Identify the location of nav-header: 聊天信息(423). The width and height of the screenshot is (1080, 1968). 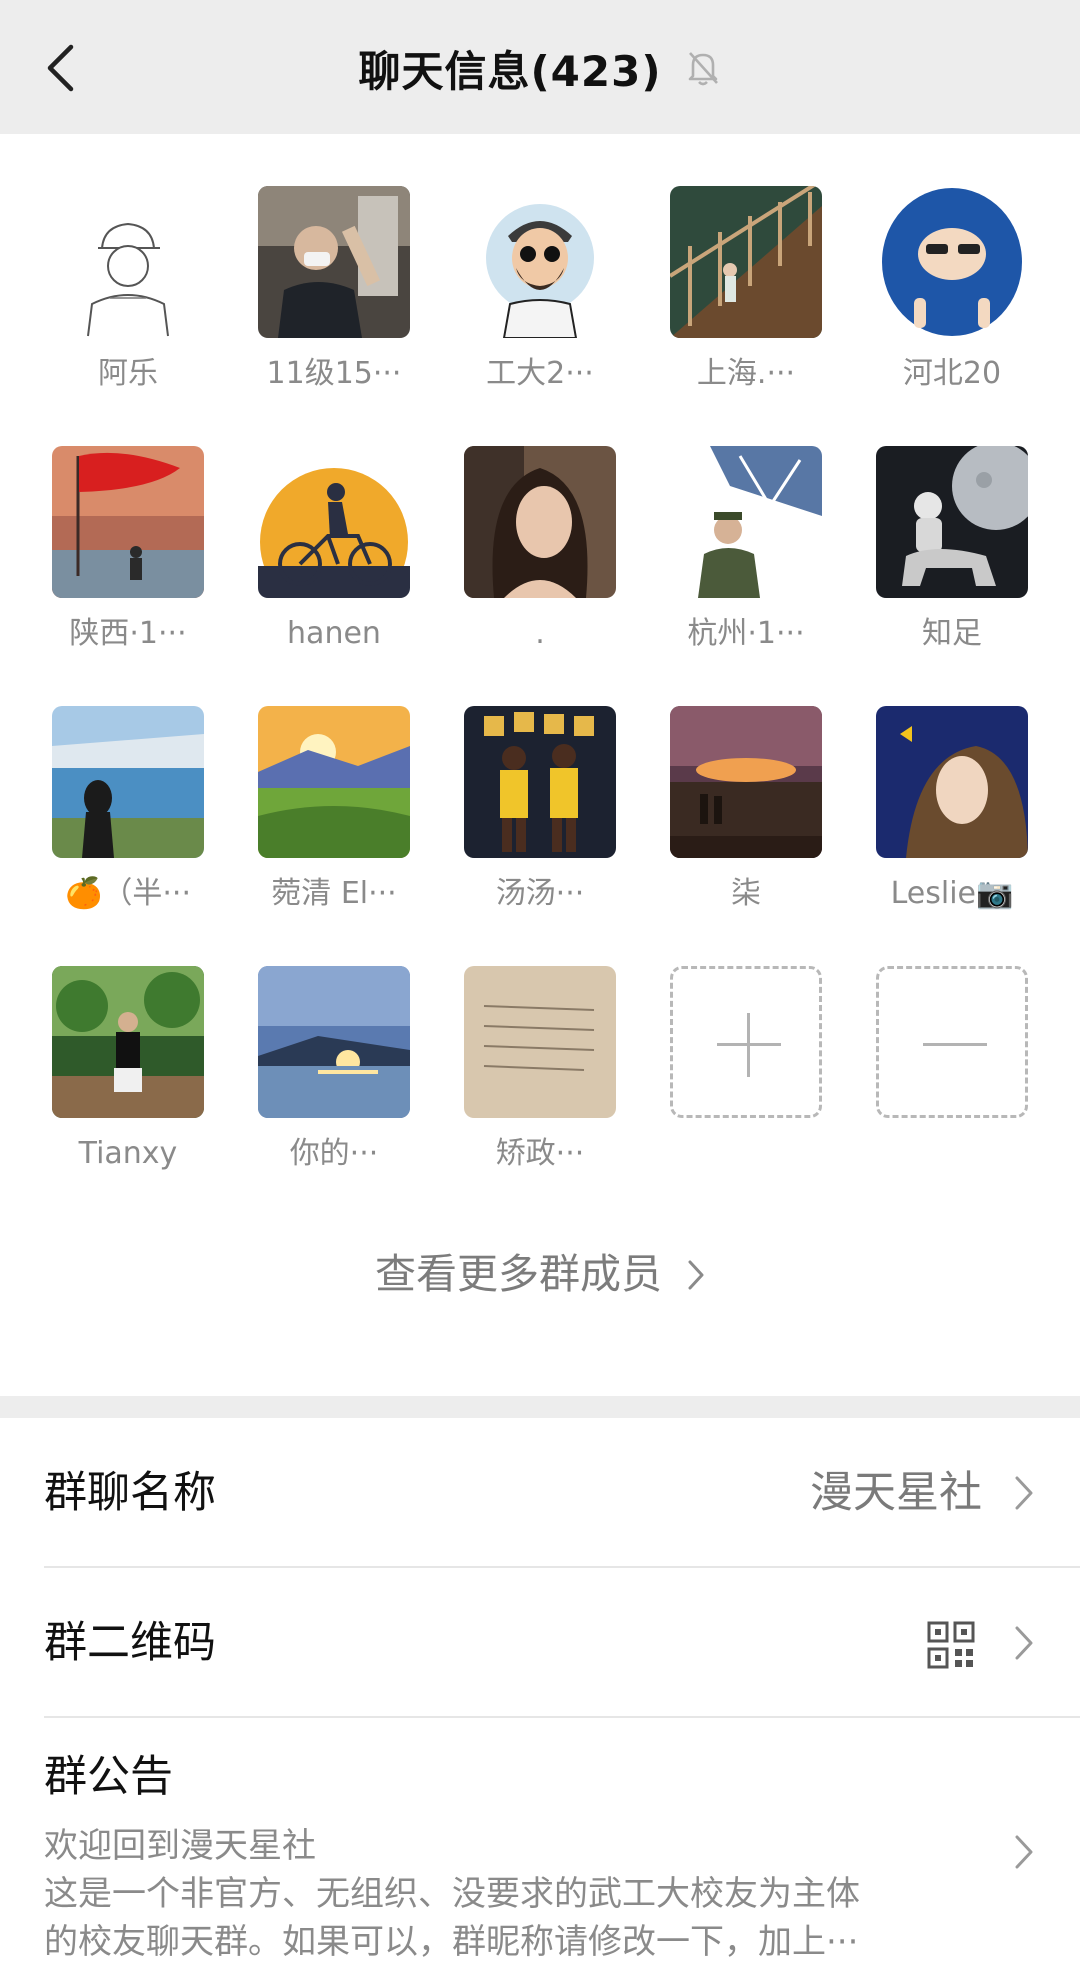
(540, 67).